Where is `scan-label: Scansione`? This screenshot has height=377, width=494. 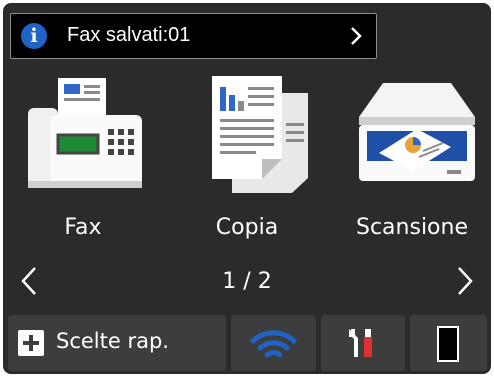
scan-label: Scansione is located at coordinates (412, 227).